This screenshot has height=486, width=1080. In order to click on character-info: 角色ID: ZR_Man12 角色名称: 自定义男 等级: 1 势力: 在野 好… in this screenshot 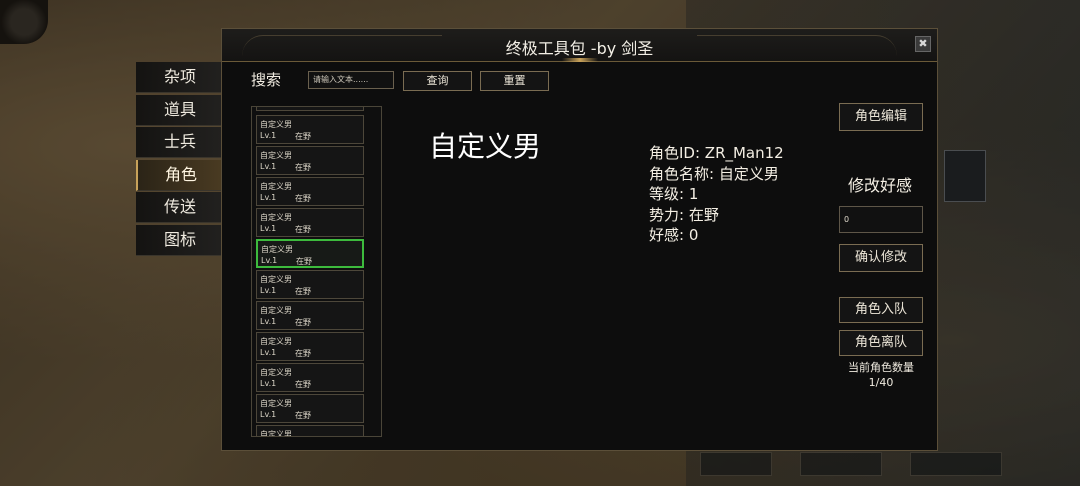, I will do `click(716, 194)`.